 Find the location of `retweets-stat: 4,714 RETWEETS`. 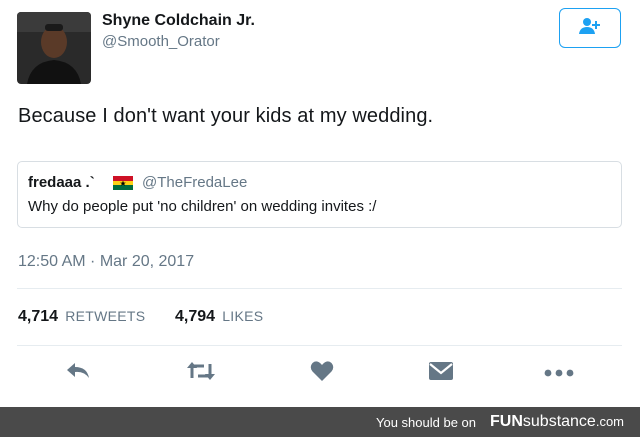

retweets-stat: 4,714 RETWEETS is located at coordinates (81, 317).